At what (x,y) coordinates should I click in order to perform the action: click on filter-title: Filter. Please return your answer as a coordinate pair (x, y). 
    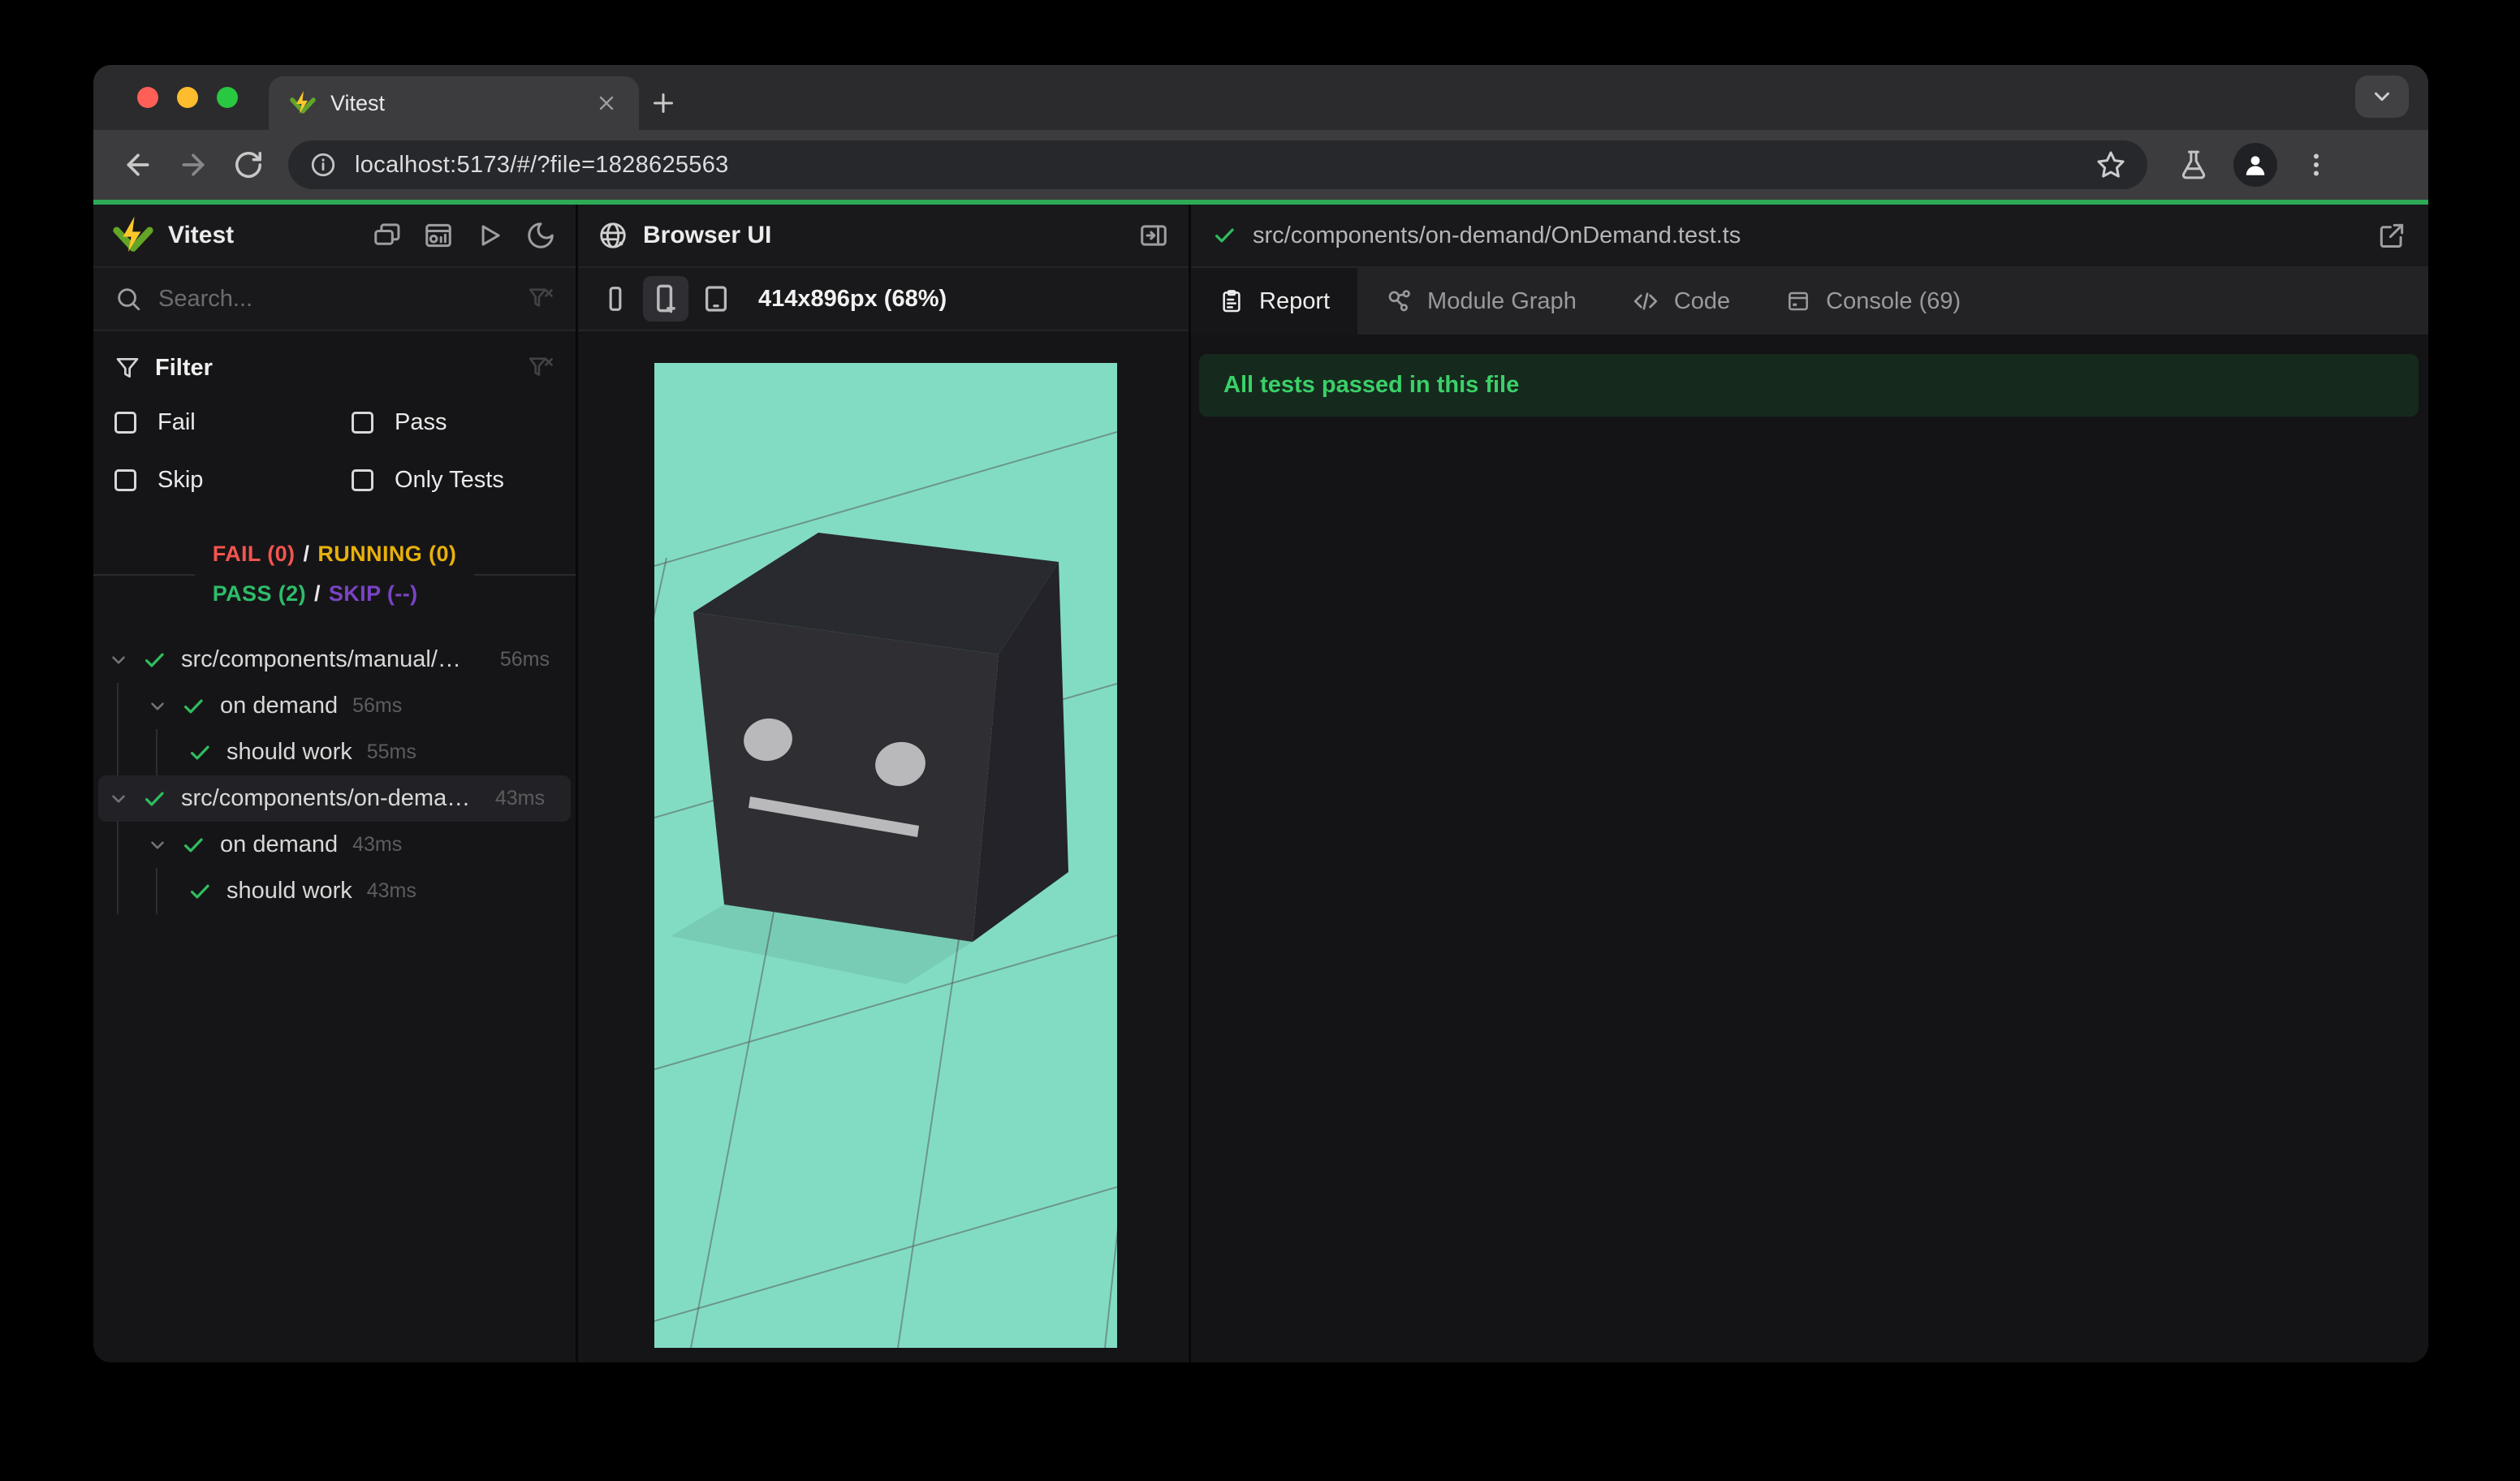
    Looking at the image, I should click on (184, 367).